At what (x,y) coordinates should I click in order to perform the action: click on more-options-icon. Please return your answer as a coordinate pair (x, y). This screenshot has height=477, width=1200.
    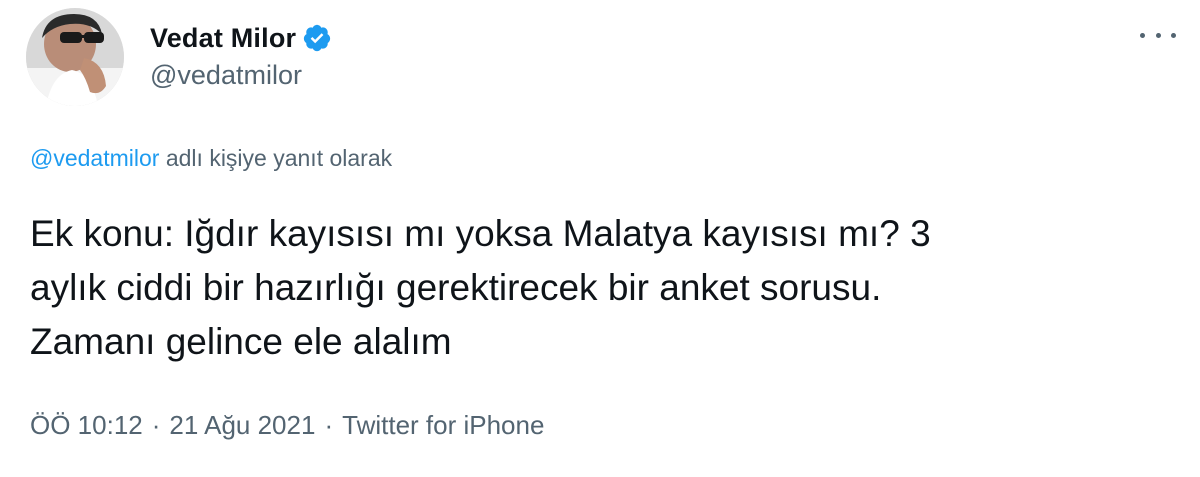
    Looking at the image, I should click on (1158, 35).